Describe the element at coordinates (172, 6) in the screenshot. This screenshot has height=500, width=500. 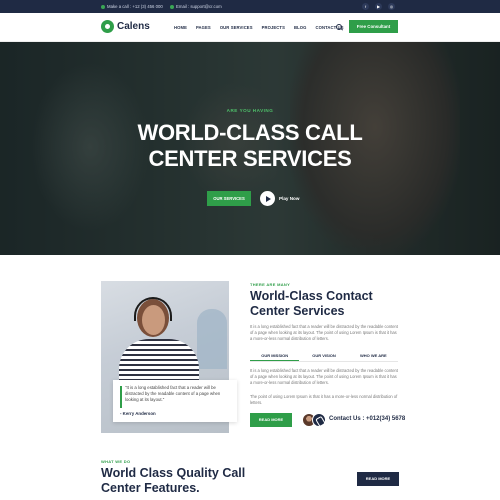
I see `mail-icon` at that location.